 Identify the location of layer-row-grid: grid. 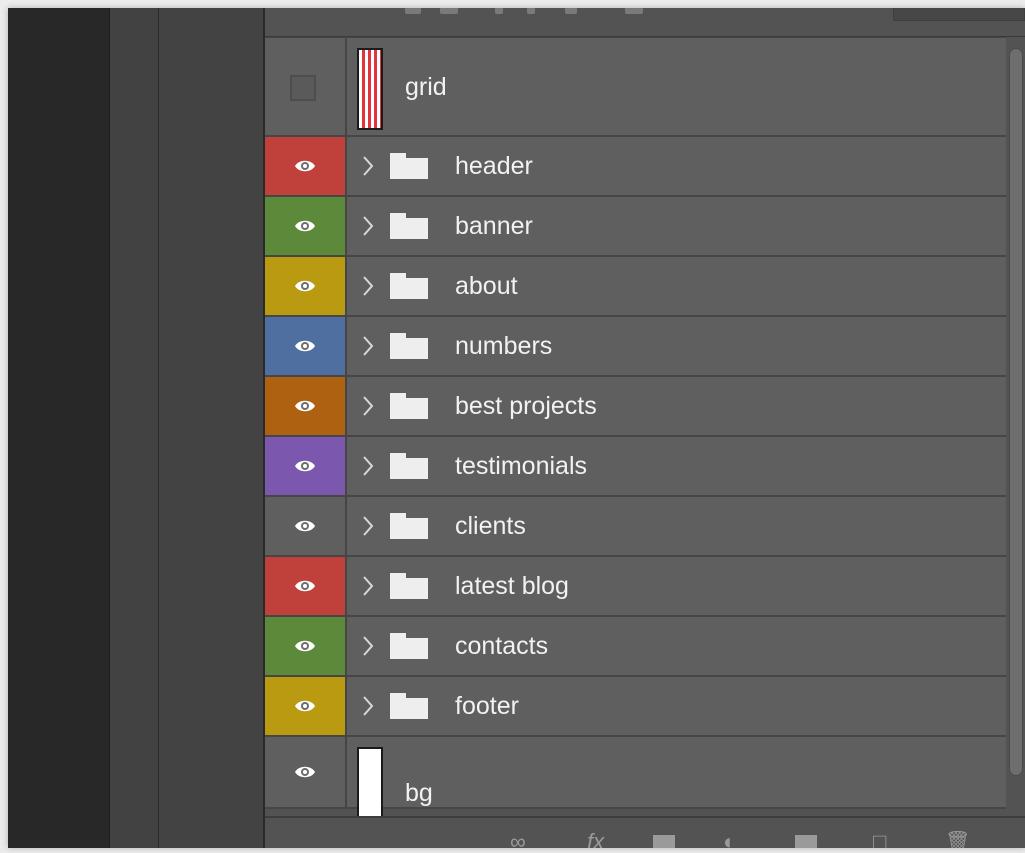
(635, 87).